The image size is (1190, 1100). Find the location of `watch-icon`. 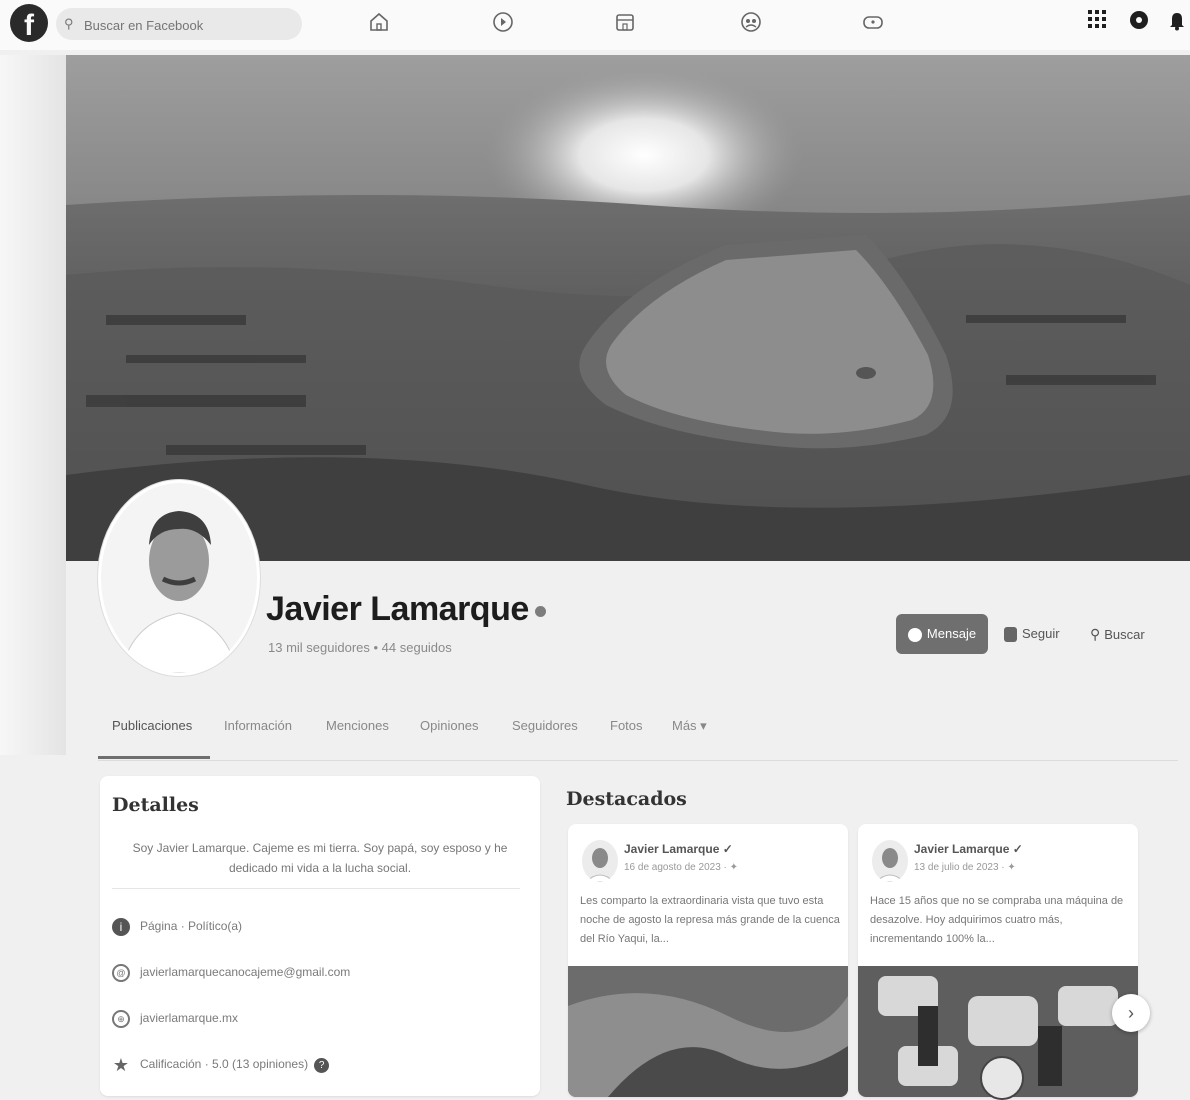

watch-icon is located at coordinates (503, 23).